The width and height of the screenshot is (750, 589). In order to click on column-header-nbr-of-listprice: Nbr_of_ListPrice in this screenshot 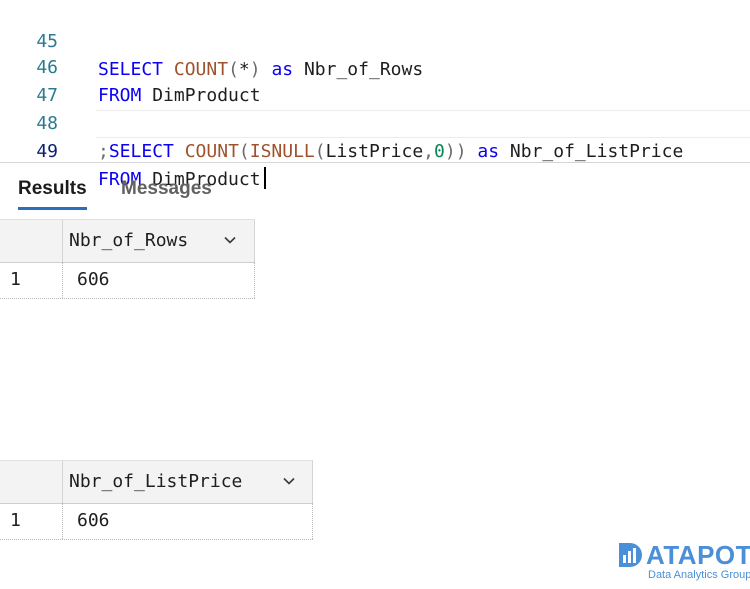, I will do `click(155, 482)`.